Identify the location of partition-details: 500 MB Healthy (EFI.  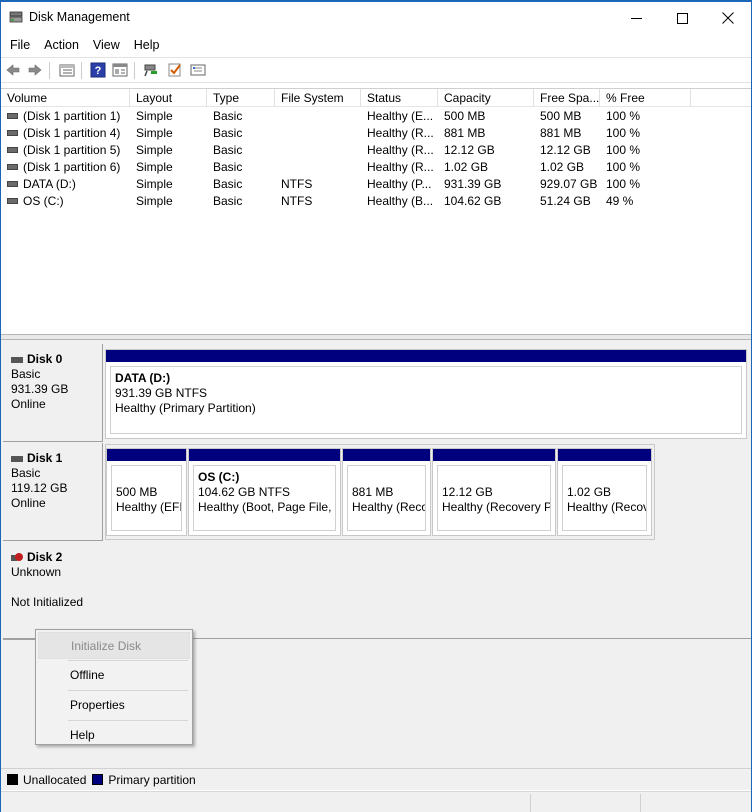
(146, 498).